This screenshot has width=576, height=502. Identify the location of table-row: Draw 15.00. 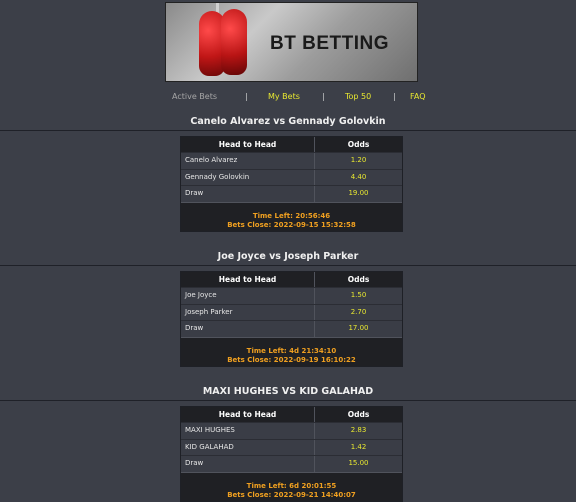
(291, 463).